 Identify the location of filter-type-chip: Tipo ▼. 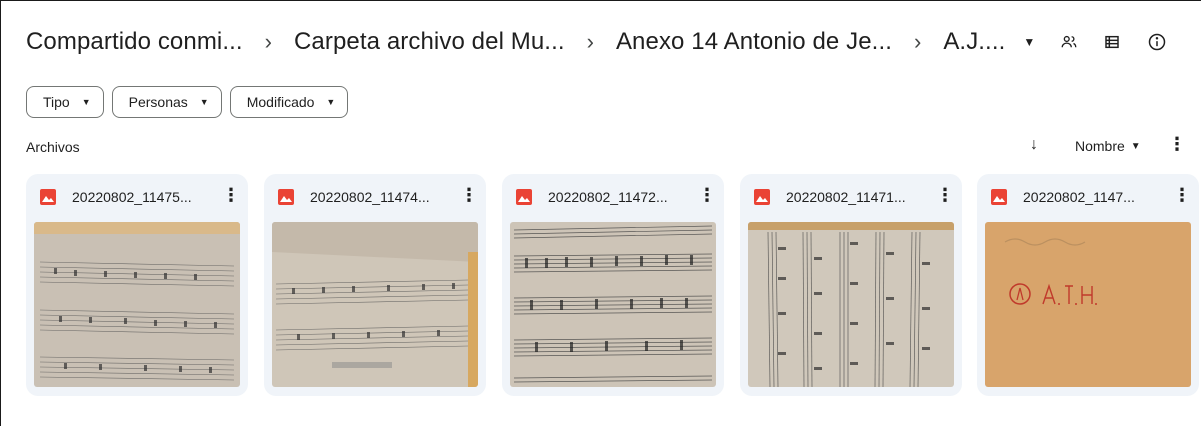
(65, 102).